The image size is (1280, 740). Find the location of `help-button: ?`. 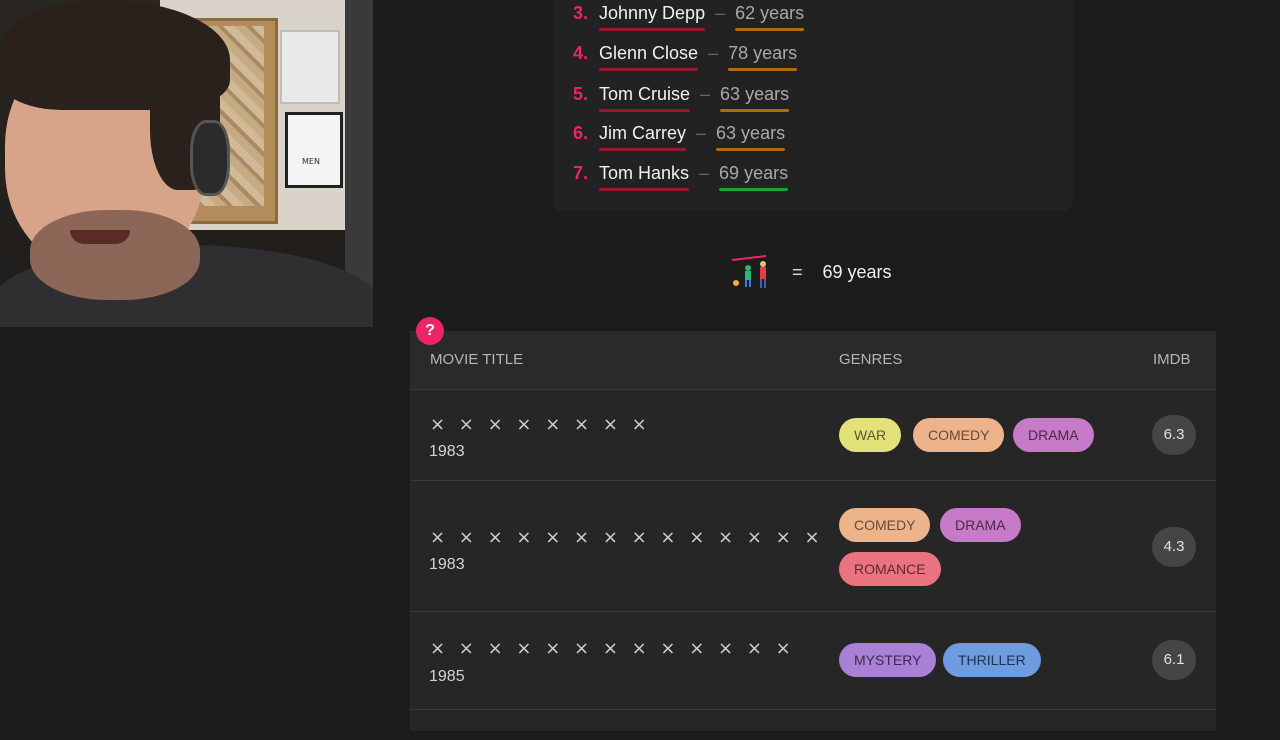

help-button: ? is located at coordinates (430, 331).